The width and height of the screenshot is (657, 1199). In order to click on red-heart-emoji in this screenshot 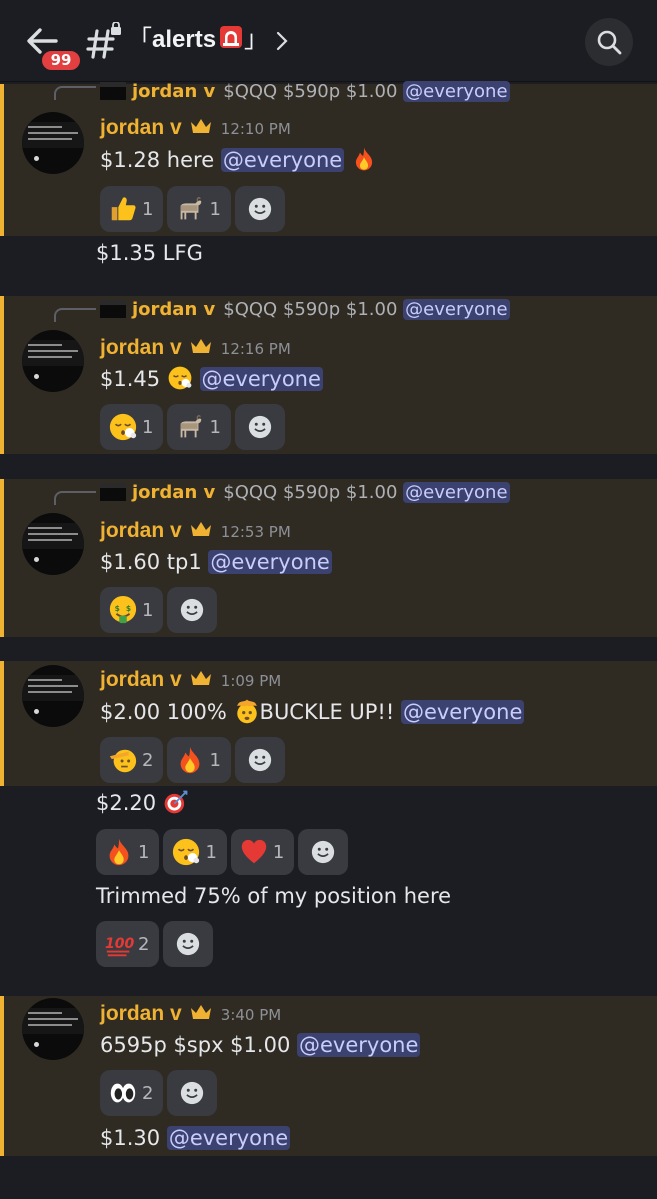, I will do `click(254, 852)`.